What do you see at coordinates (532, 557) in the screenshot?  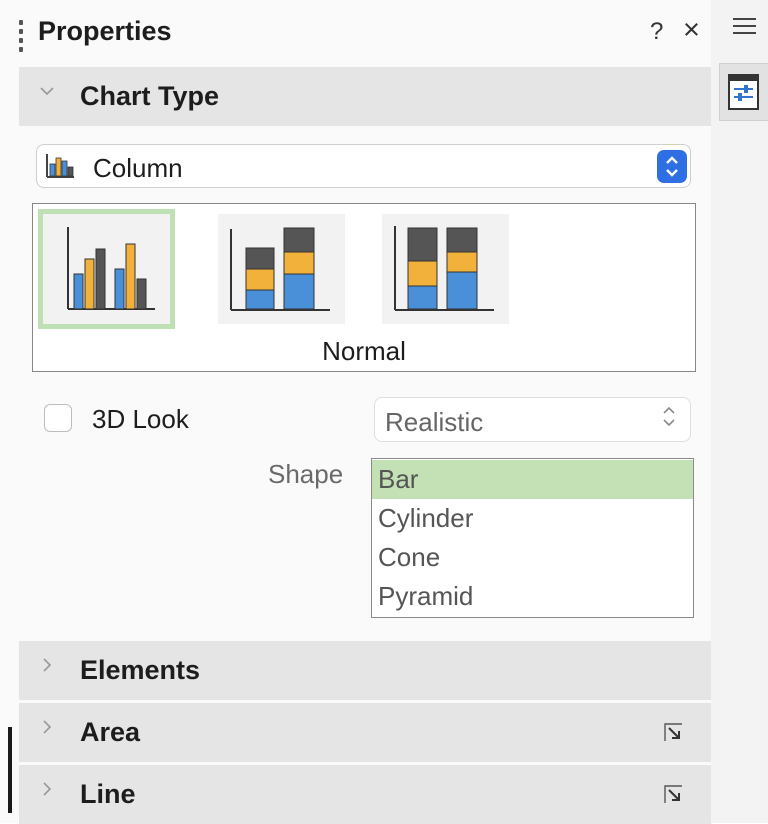 I see `list-item: Cone` at bounding box center [532, 557].